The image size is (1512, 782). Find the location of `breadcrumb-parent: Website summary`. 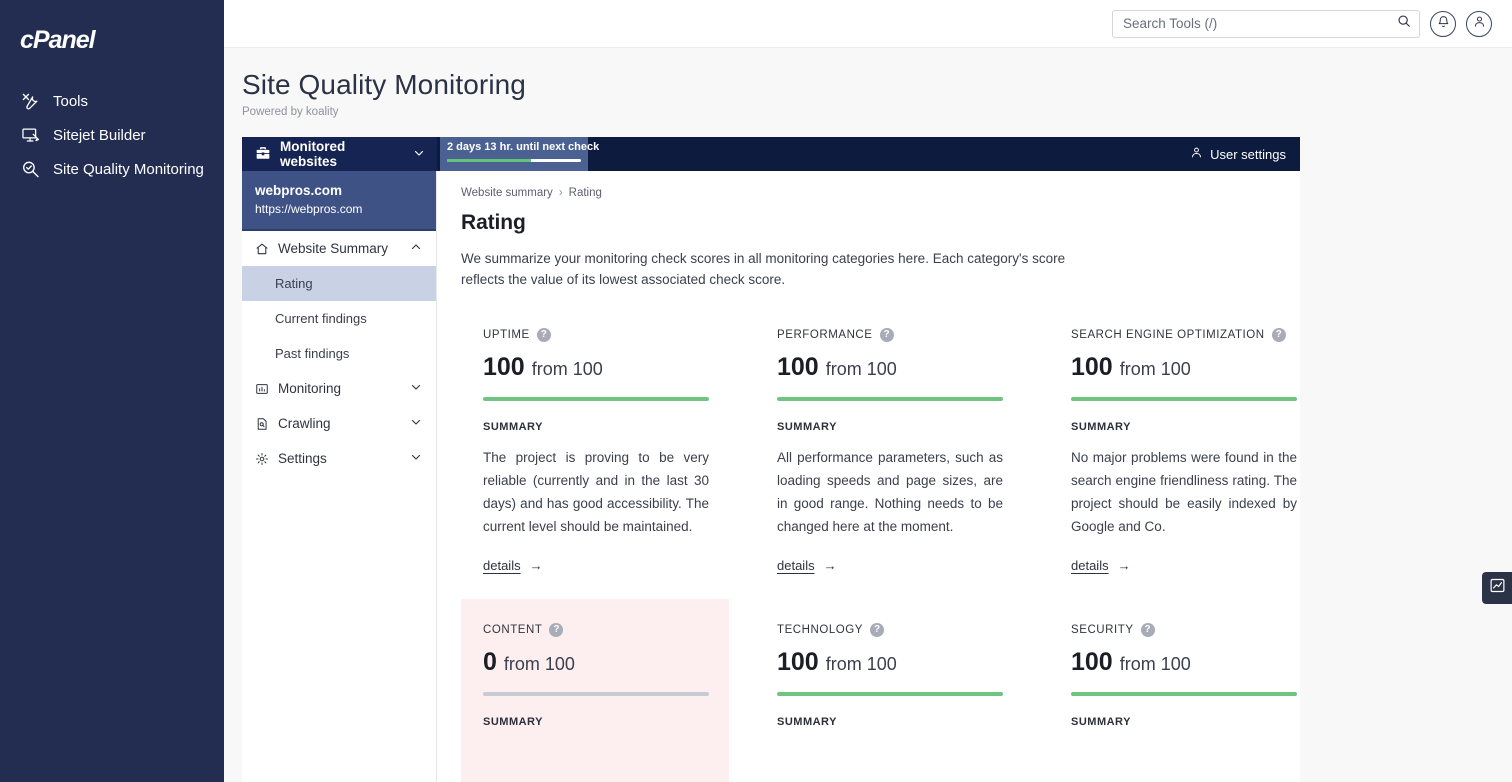

breadcrumb-parent: Website summary is located at coordinates (507, 193).